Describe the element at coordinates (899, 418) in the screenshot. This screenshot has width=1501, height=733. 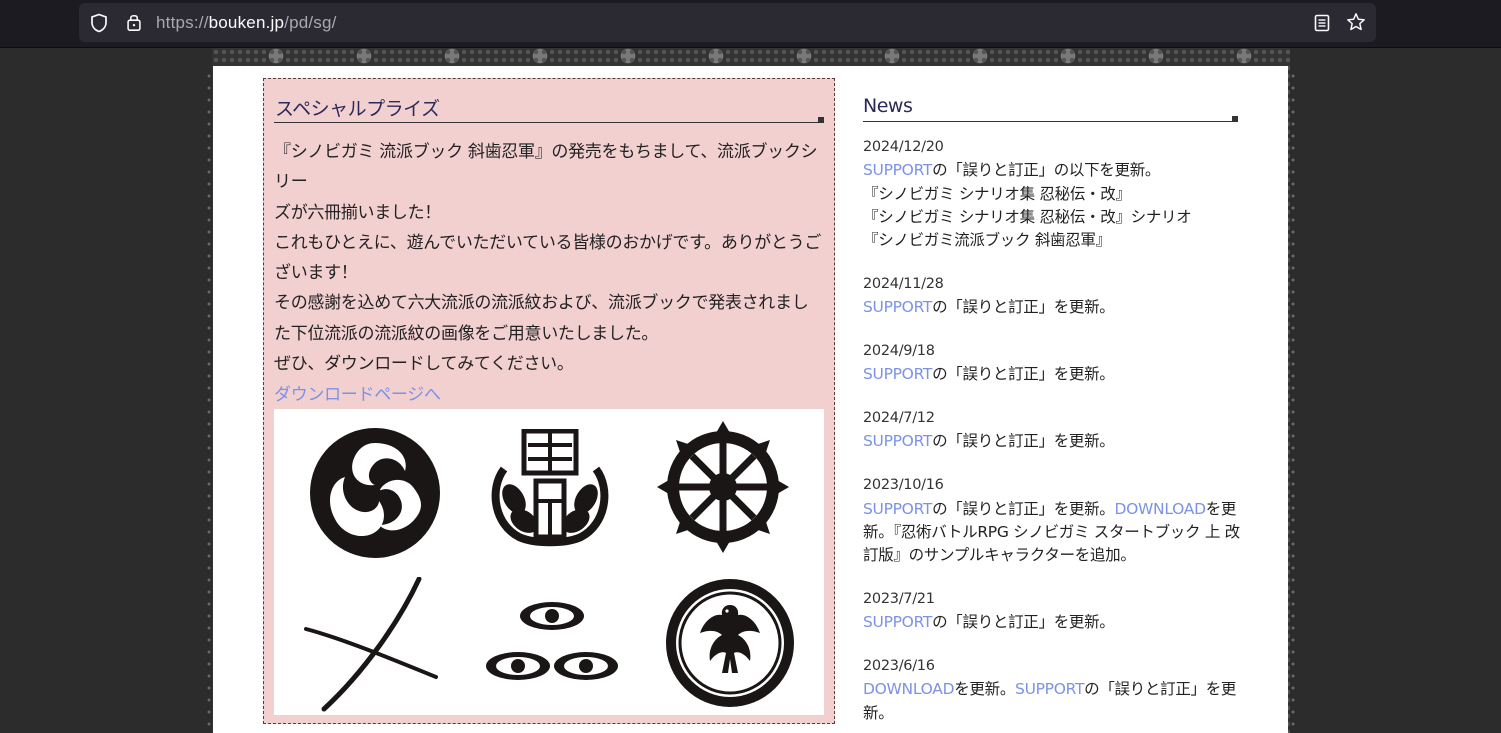
I see `news-date: 2024/7/12` at that location.